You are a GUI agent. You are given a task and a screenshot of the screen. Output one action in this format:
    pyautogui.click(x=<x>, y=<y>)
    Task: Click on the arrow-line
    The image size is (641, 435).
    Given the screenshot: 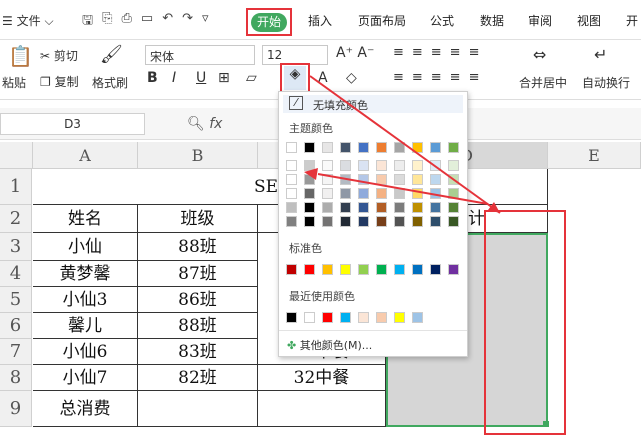 What is the action you would take?
    pyautogui.click(x=405, y=144)
    